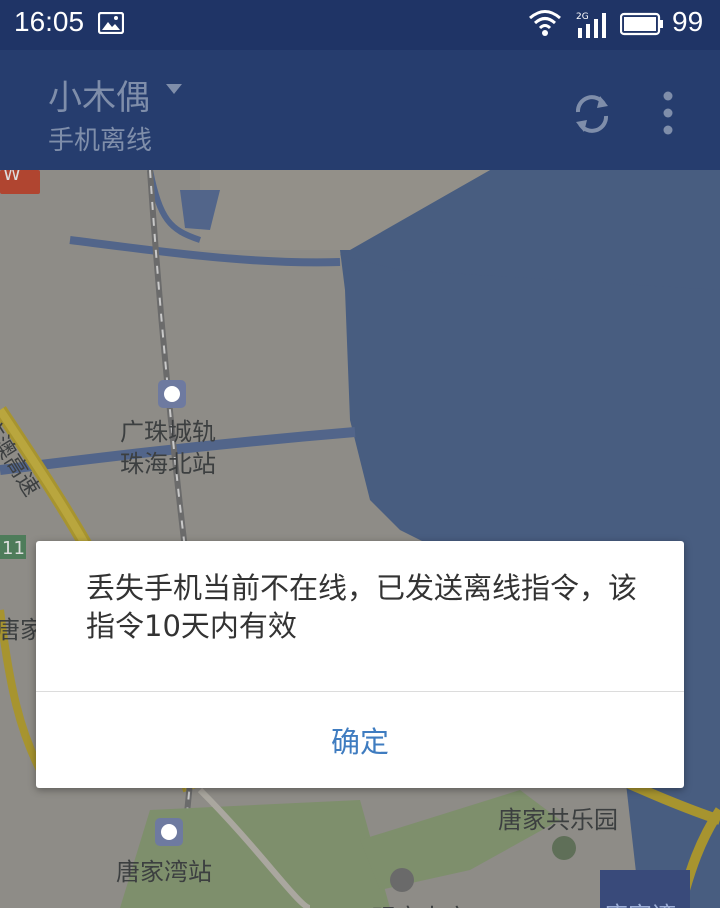 The image size is (720, 908). Describe the element at coordinates (362, 607) in the screenshot. I see `dialog-message: 丢失手机当前不在线，已发送离线指令，该指令10天内有效` at that location.